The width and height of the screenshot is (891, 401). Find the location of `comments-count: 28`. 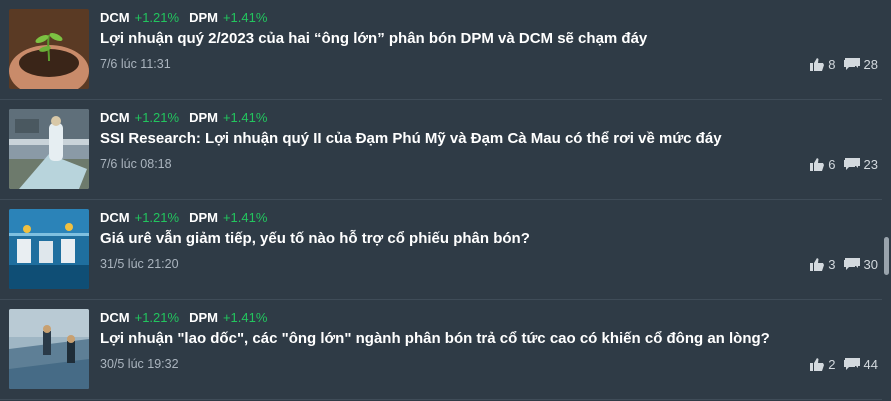

comments-count: 28 is located at coordinates (870, 64).